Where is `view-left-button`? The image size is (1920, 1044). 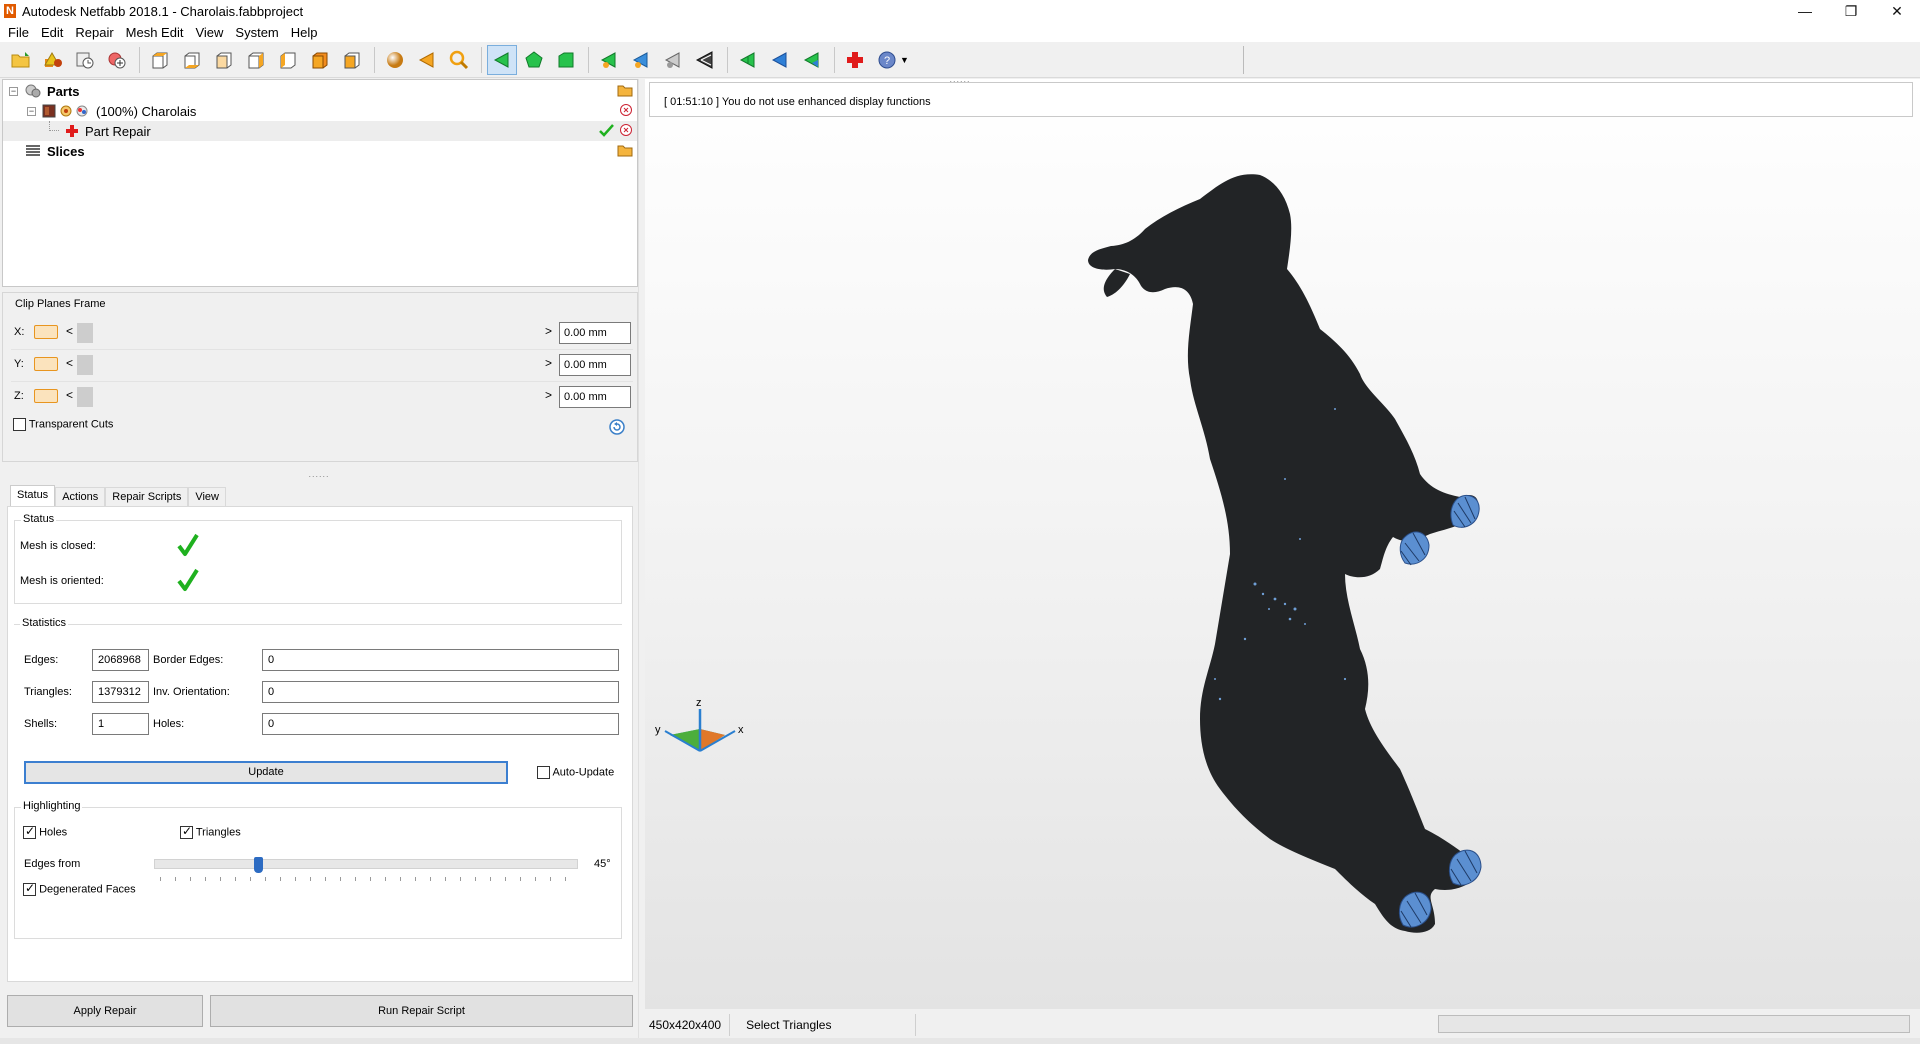 view-left-button is located at coordinates (288, 60).